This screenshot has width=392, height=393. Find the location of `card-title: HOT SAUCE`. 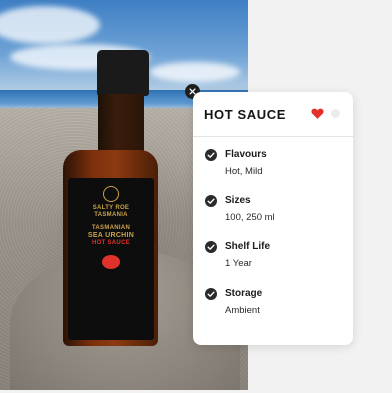

card-title: HOT SAUCE is located at coordinates (245, 114).